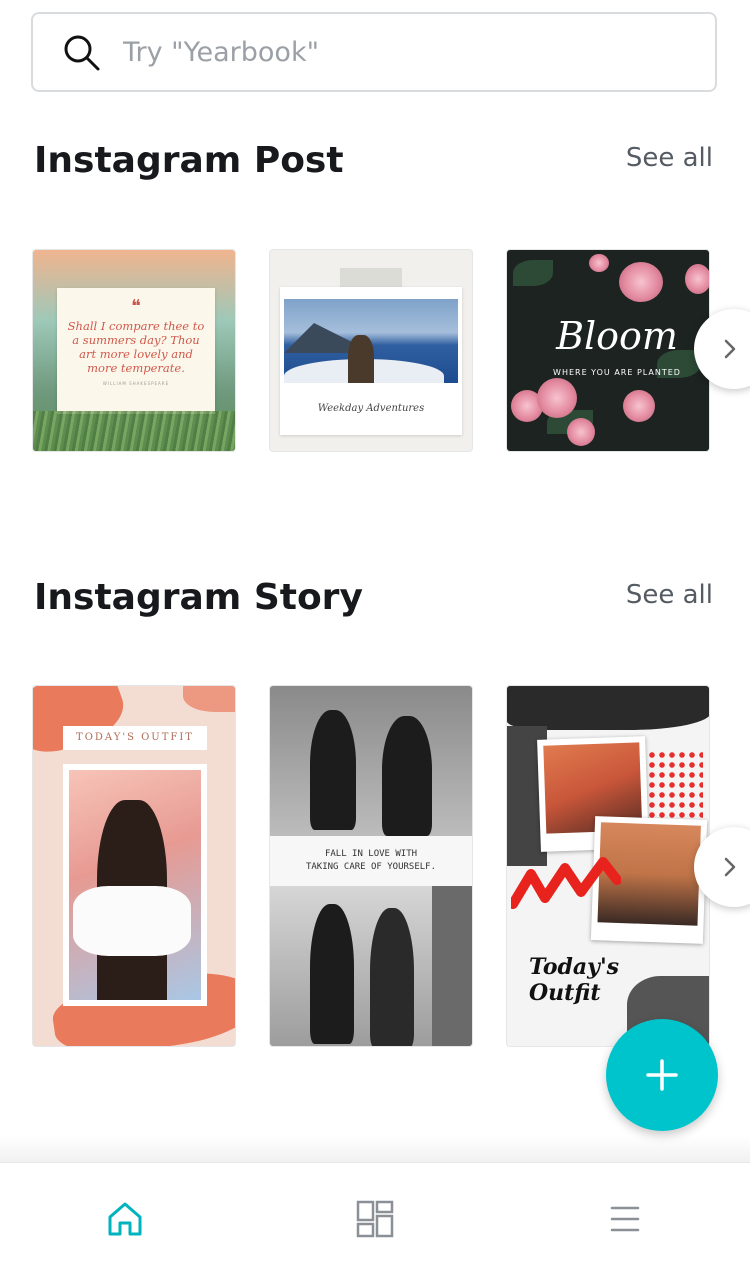 This screenshot has width=750, height=1275. What do you see at coordinates (82, 53) in the screenshot?
I see `search-icon` at bounding box center [82, 53].